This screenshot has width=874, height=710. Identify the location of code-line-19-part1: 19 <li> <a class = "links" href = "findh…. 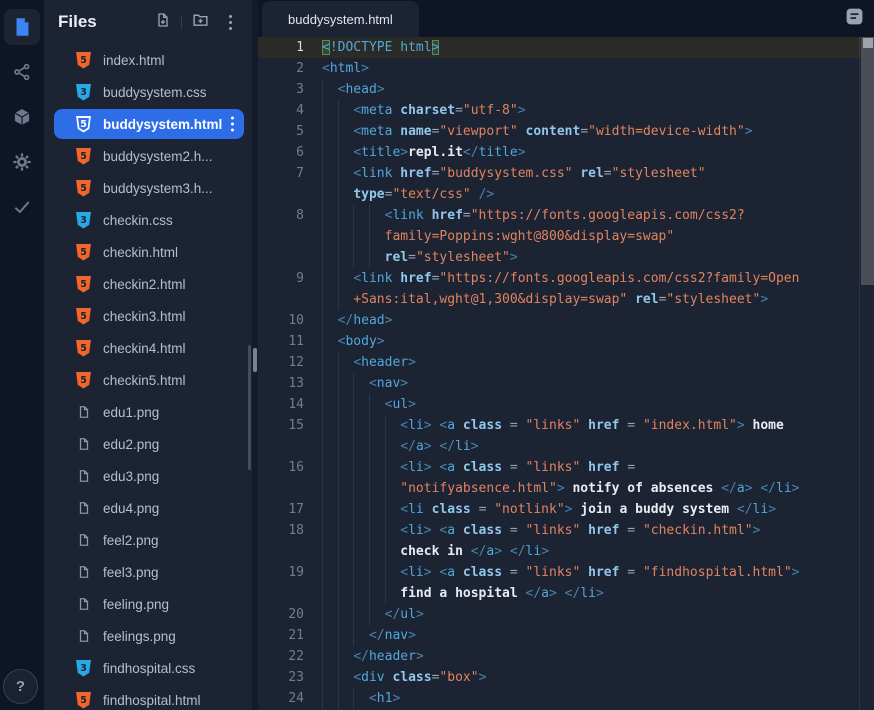
(566, 572).